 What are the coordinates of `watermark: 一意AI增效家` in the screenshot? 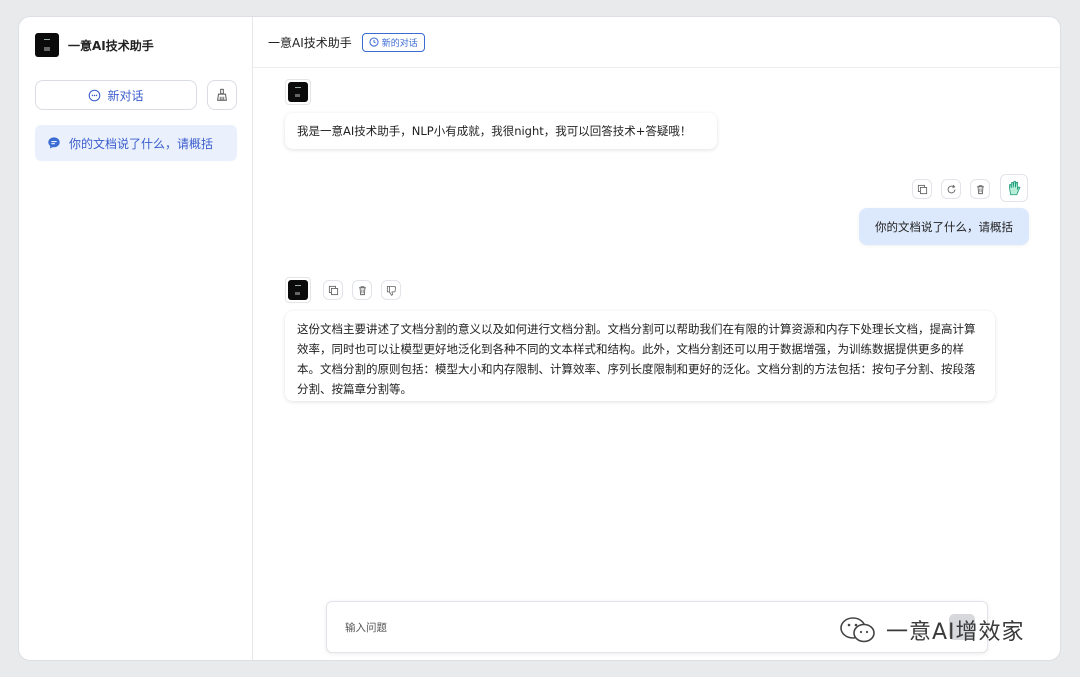 It's located at (931, 630).